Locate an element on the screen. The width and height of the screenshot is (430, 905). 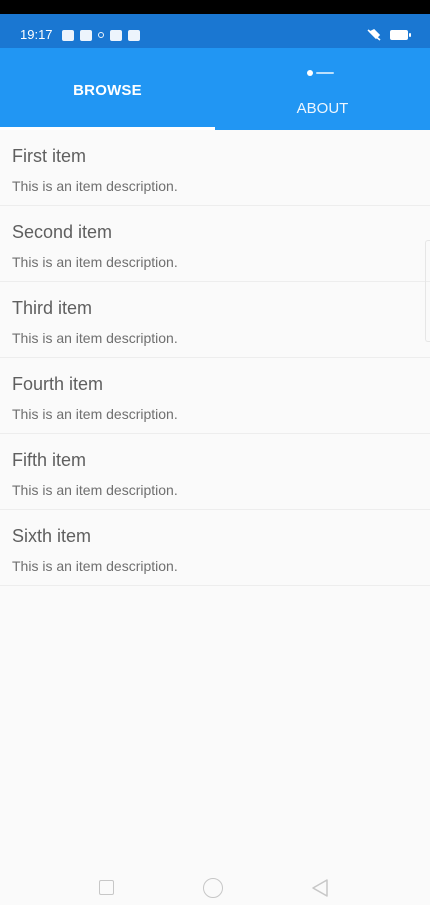
back-triangle-icon is located at coordinates (320, 888).